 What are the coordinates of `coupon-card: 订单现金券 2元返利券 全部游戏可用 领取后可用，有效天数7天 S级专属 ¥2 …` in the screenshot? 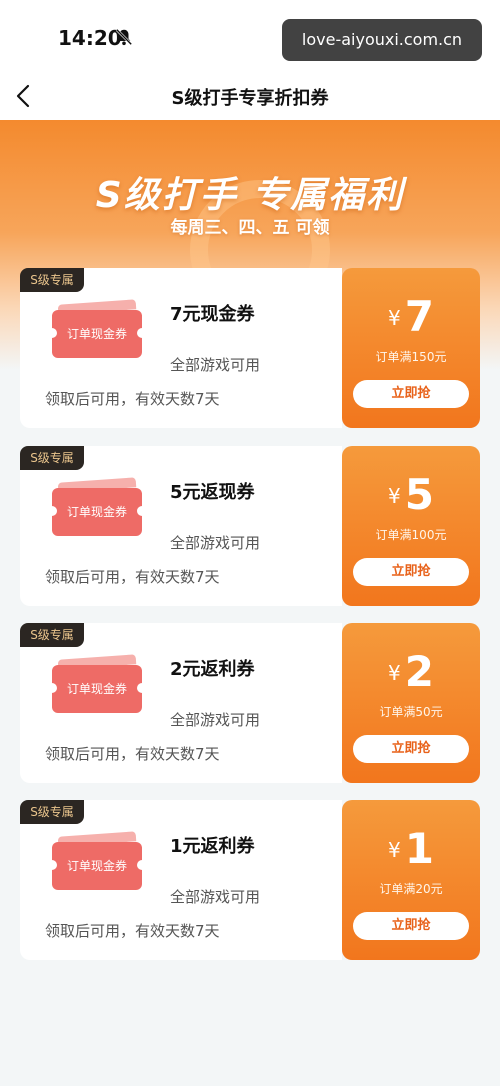 It's located at (250, 703).